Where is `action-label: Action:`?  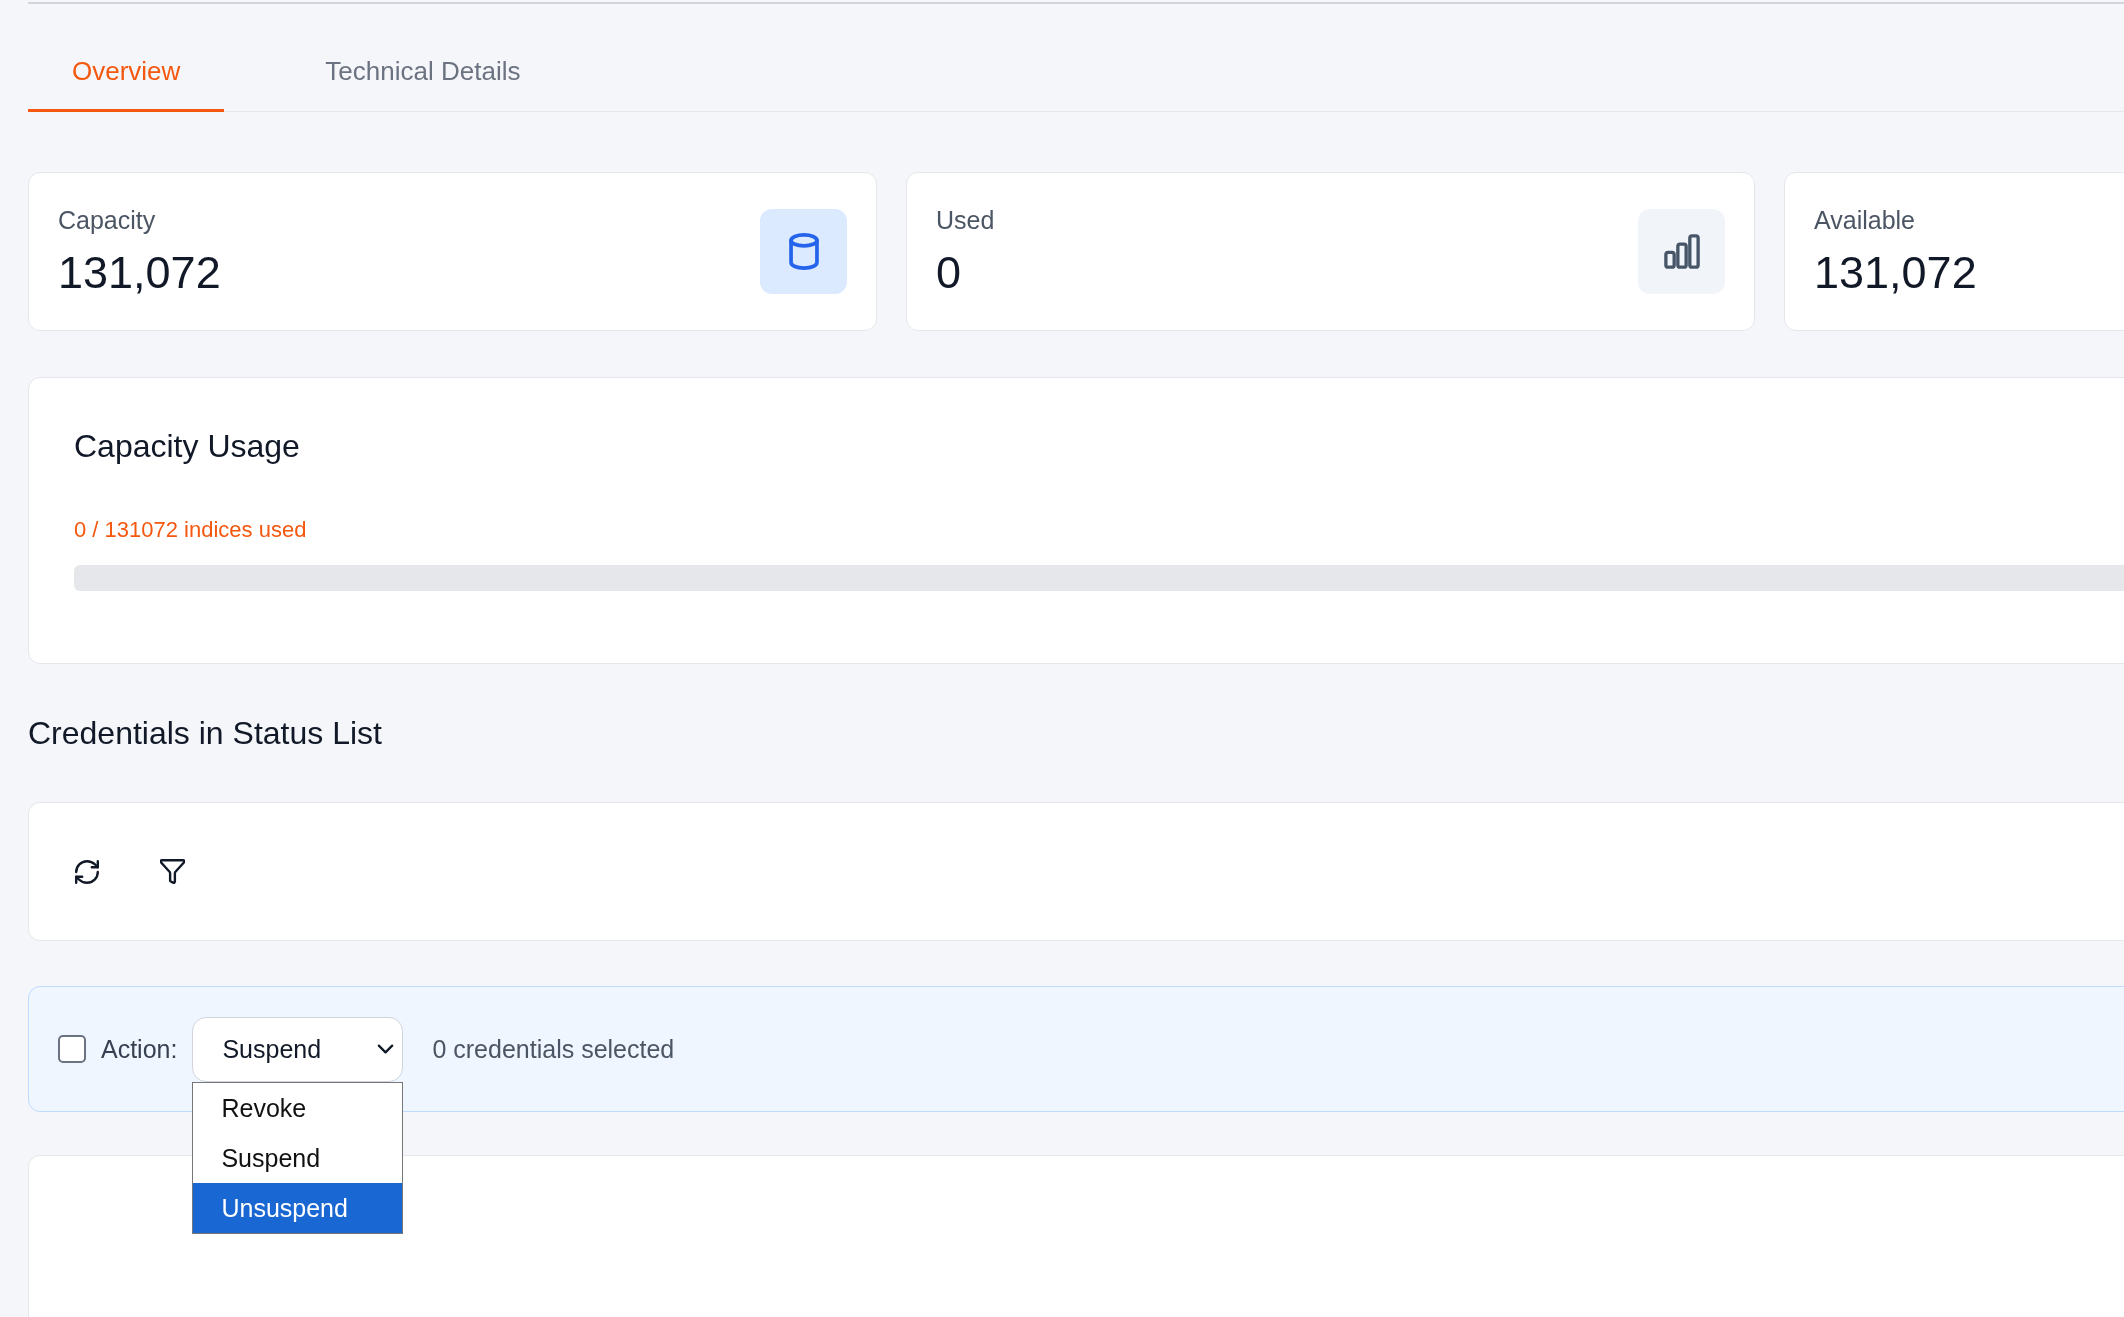 action-label: Action: is located at coordinates (139, 1049).